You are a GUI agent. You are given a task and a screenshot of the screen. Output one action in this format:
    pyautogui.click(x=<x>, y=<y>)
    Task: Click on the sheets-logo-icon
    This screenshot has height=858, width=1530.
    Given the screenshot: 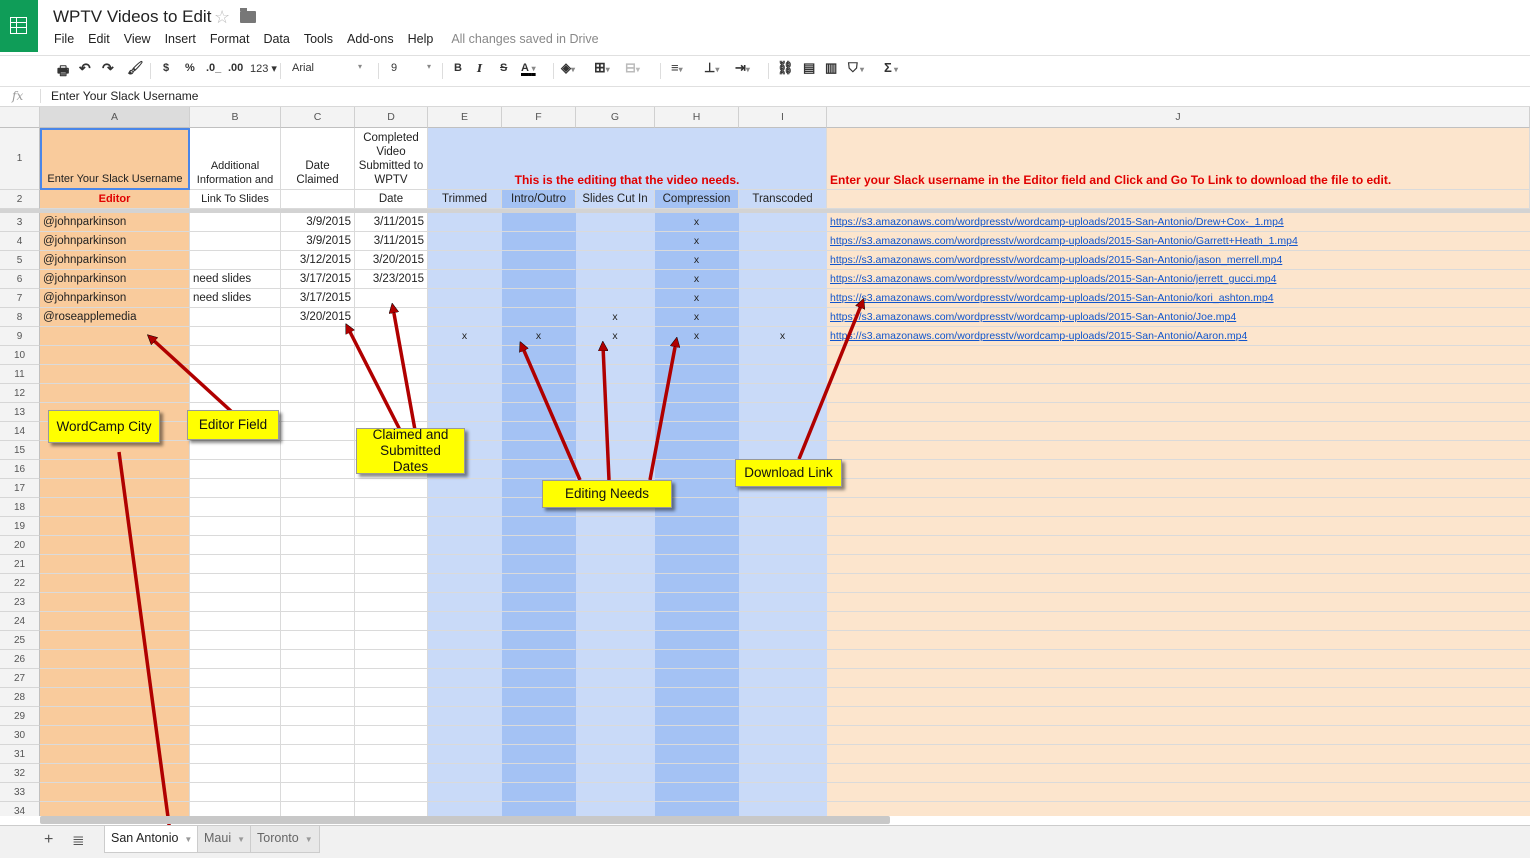 What is the action you would take?
    pyautogui.click(x=19, y=26)
    